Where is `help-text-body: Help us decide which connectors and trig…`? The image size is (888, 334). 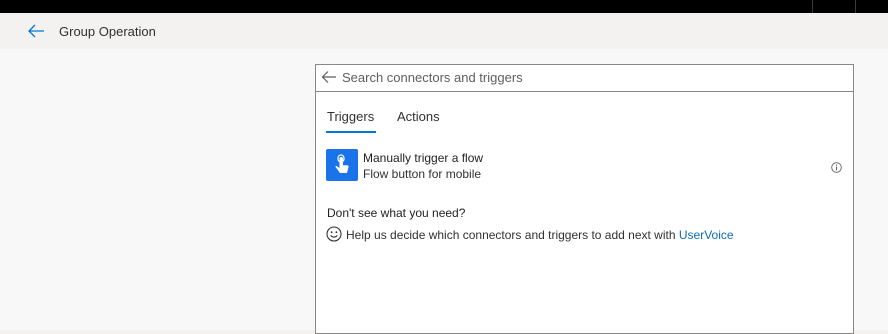
help-text-body: Help us decide which connectors and trig… is located at coordinates (512, 235).